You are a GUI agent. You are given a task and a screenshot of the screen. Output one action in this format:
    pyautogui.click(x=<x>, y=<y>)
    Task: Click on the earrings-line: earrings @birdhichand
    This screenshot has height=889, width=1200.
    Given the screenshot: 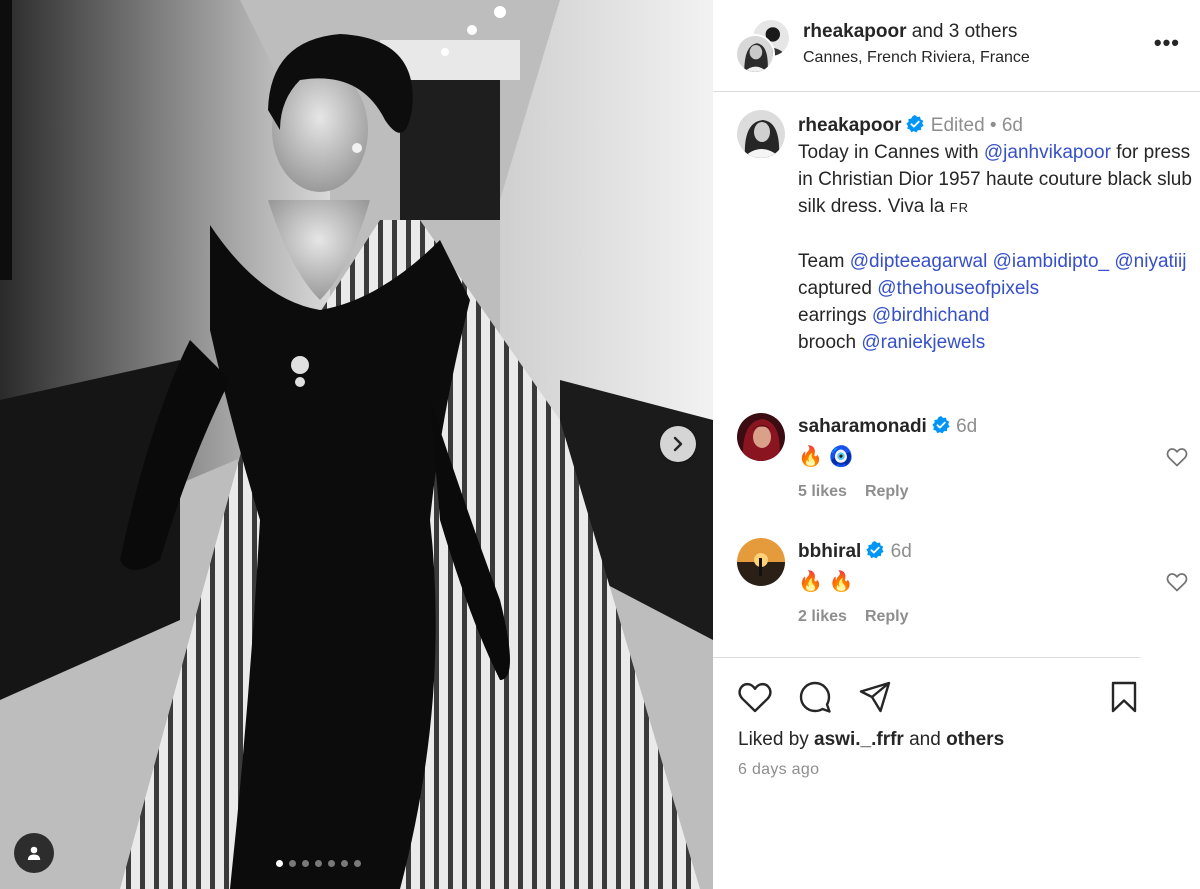 What is the action you would take?
    pyautogui.click(x=995, y=315)
    